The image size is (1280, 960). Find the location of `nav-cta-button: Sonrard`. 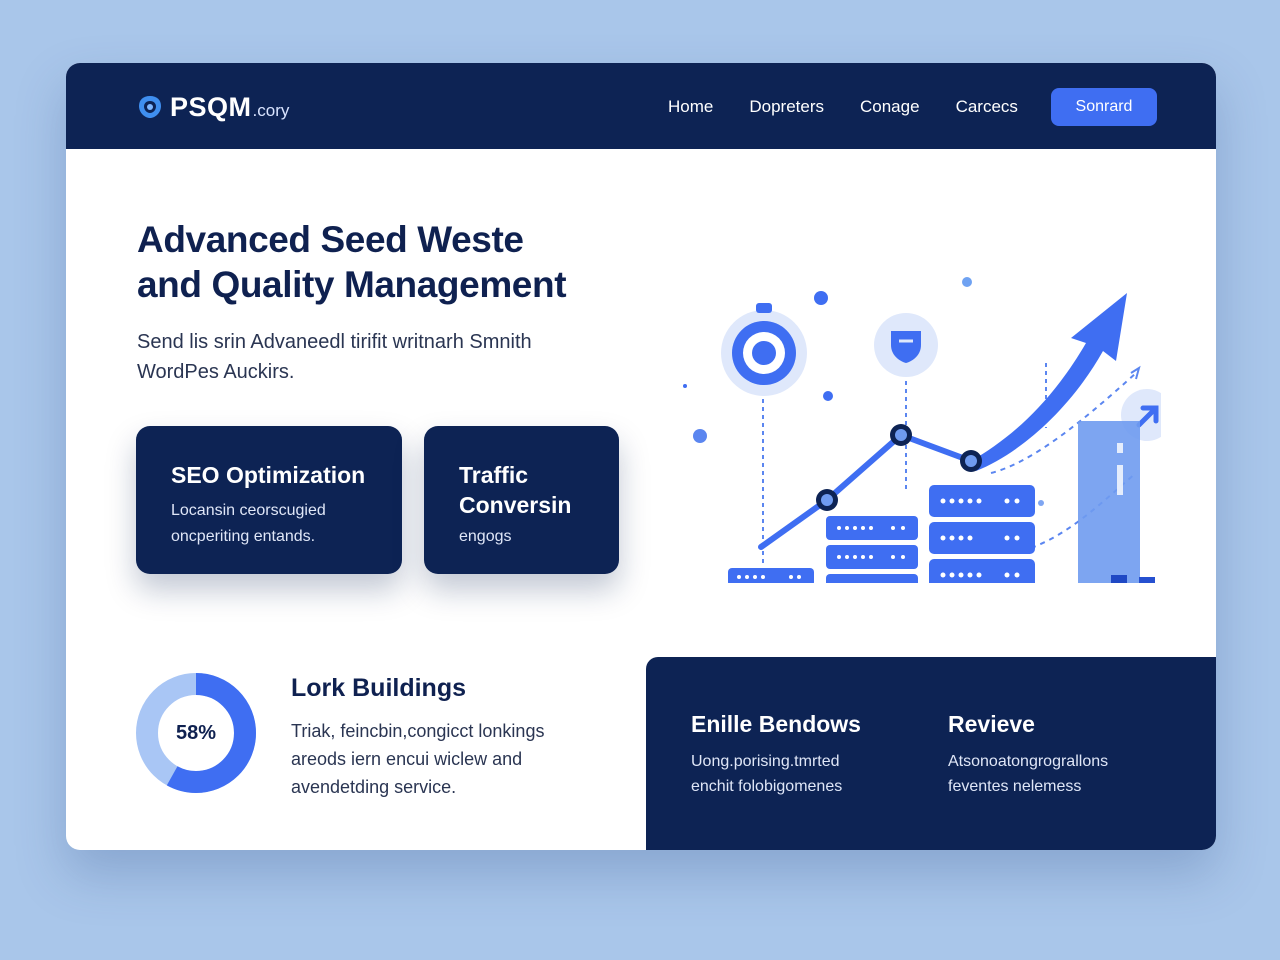

nav-cta-button: Sonrard is located at coordinates (1104, 107).